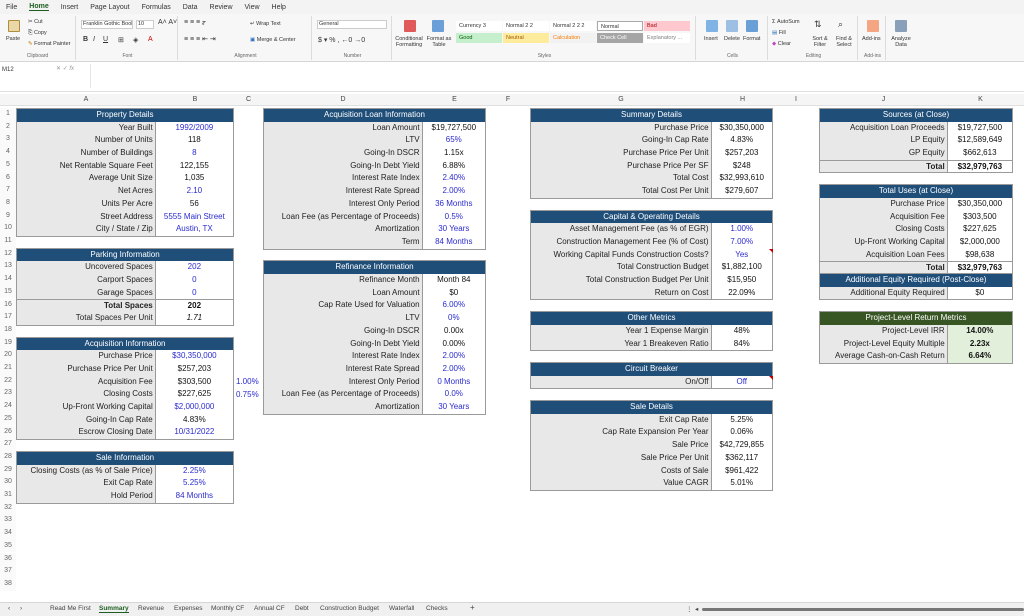 This screenshot has width=1024, height=616. Describe the element at coordinates (8, 317) in the screenshot. I see `row-header: 17` at that location.